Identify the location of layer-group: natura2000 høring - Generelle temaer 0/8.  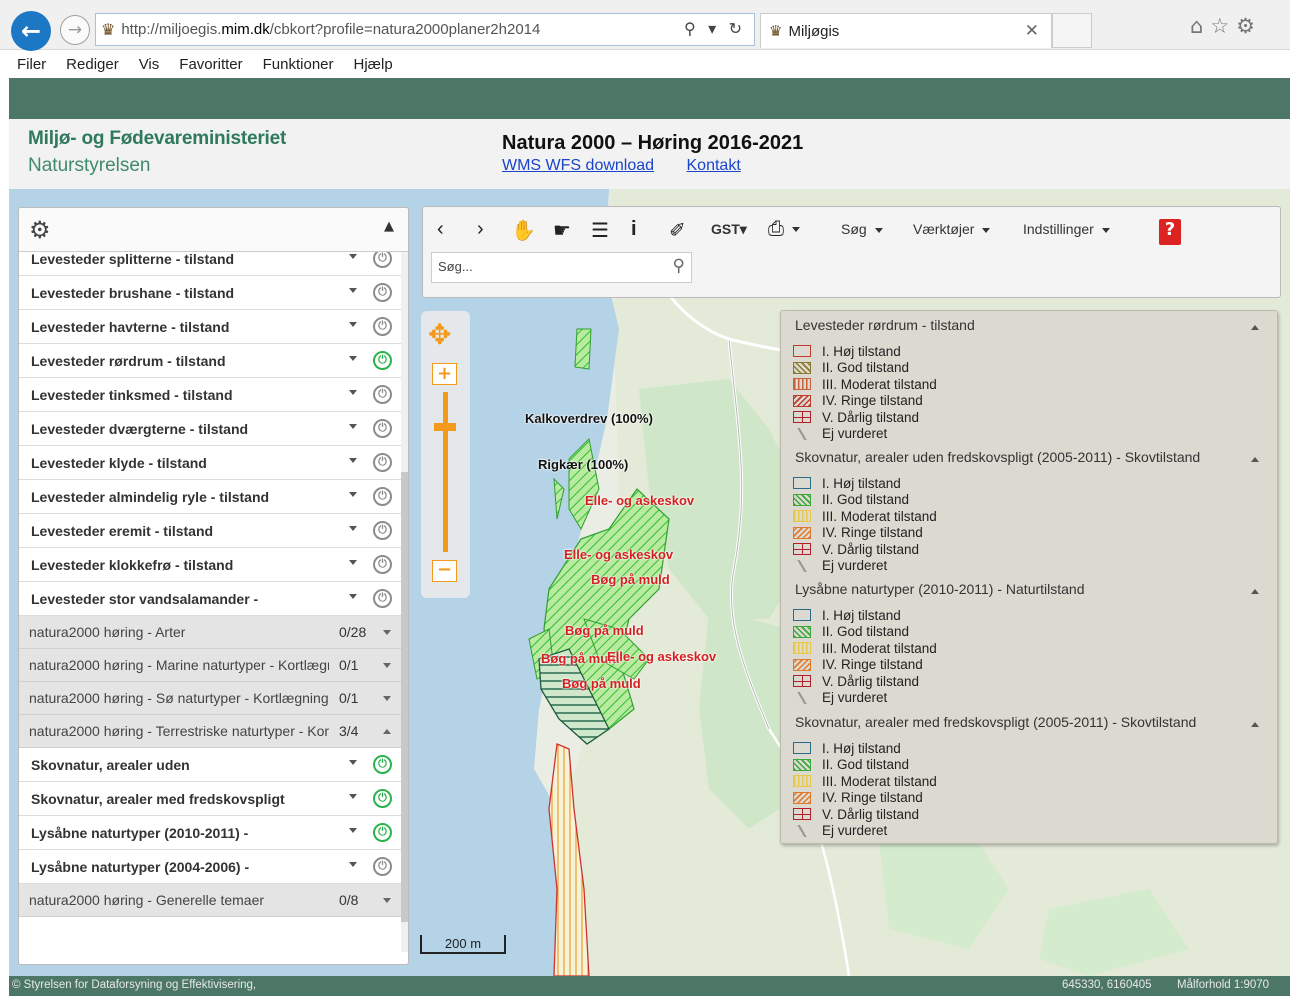
(210, 900).